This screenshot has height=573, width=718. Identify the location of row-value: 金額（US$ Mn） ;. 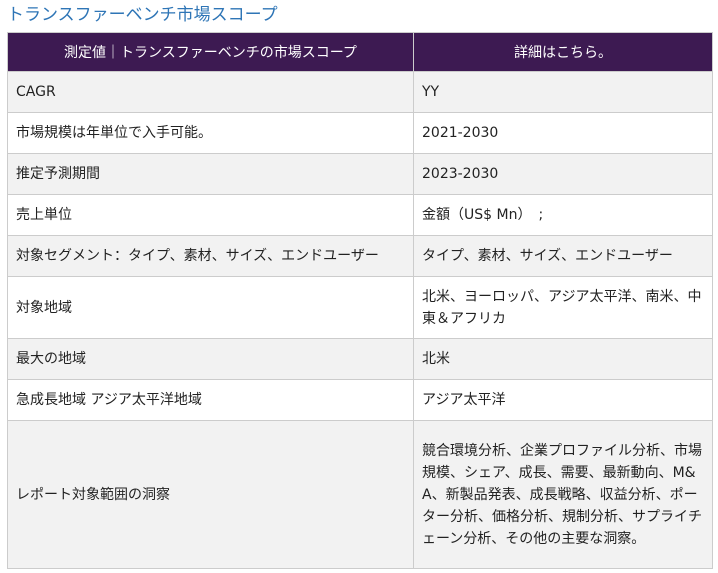
(563, 215).